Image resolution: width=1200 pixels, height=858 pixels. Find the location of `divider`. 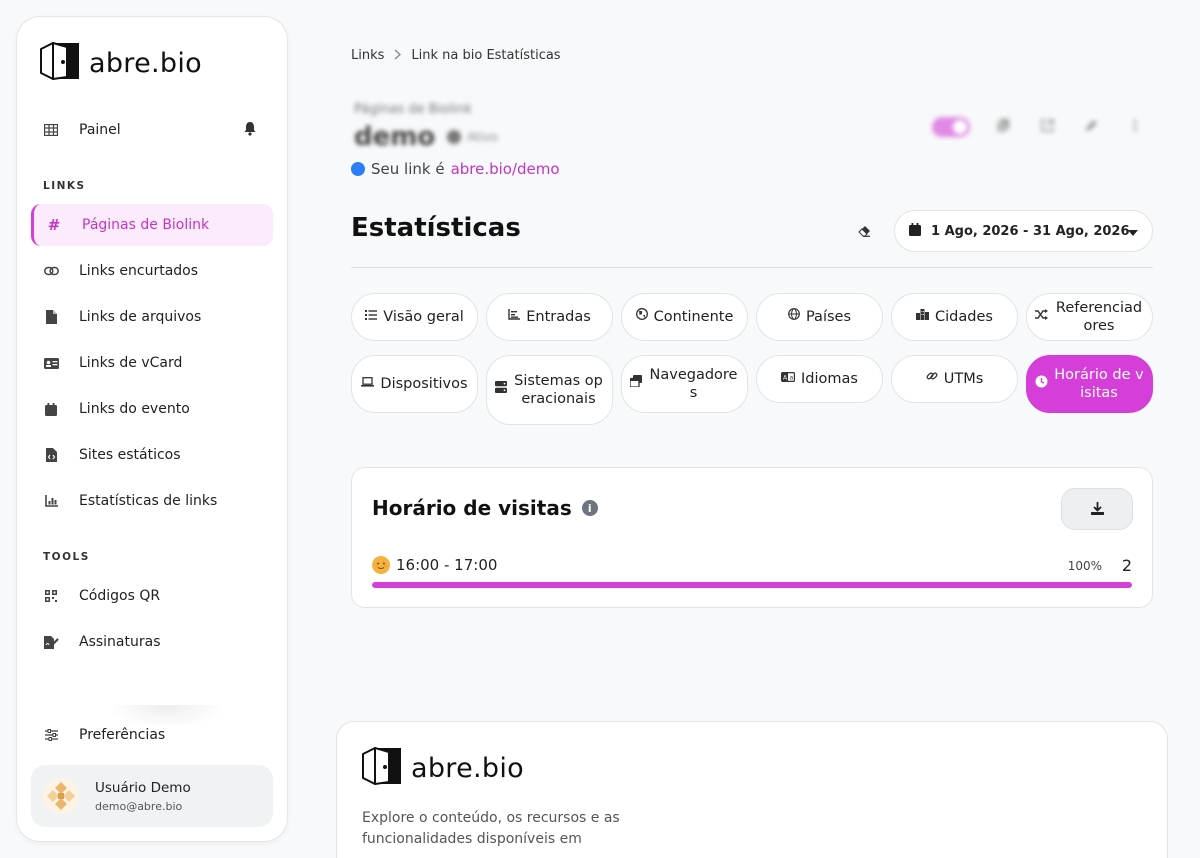

divider is located at coordinates (752, 267).